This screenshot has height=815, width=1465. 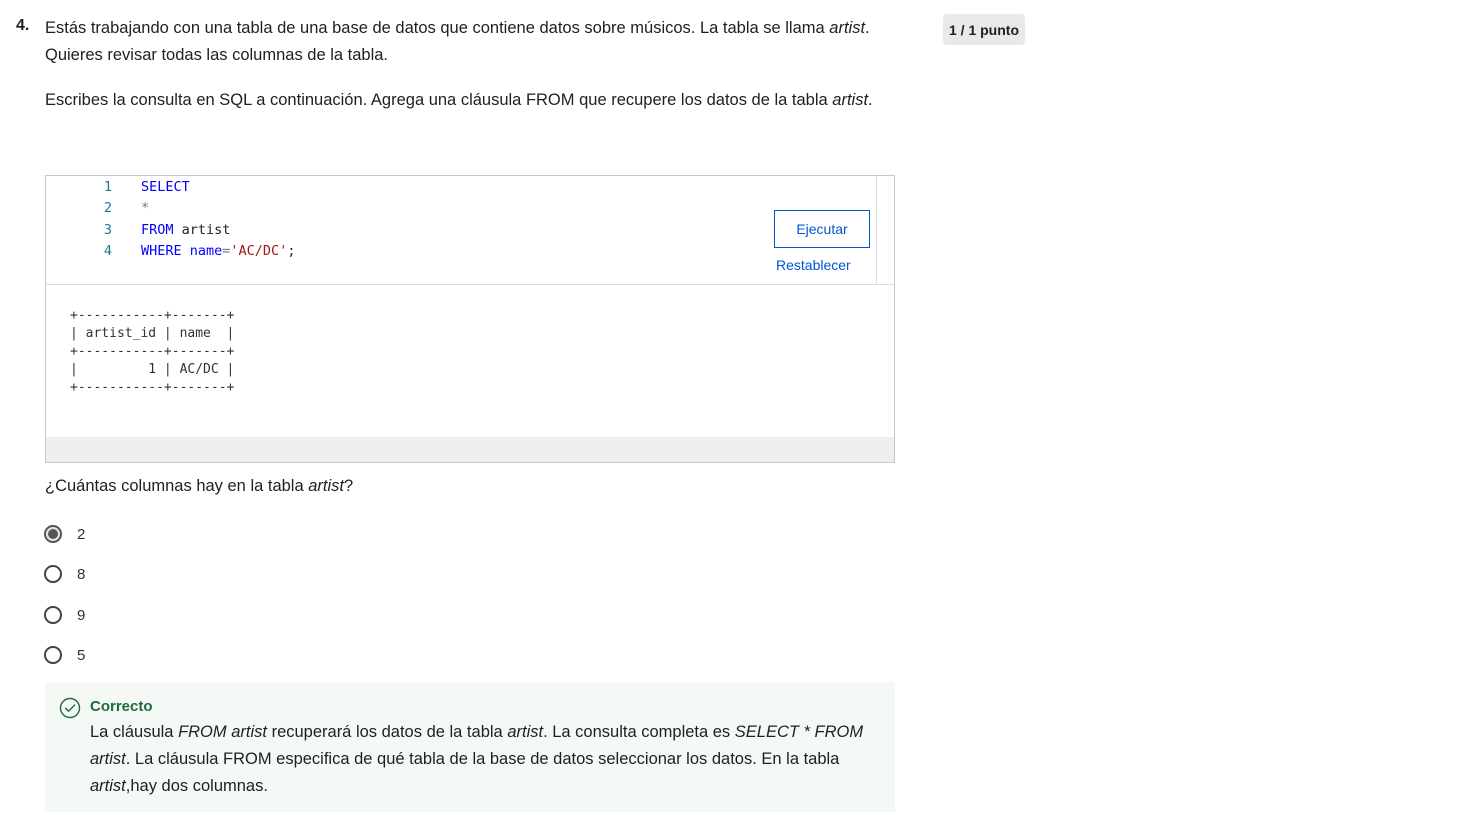 I want to click on feedback-part: La cláusula, so click(x=134, y=732).